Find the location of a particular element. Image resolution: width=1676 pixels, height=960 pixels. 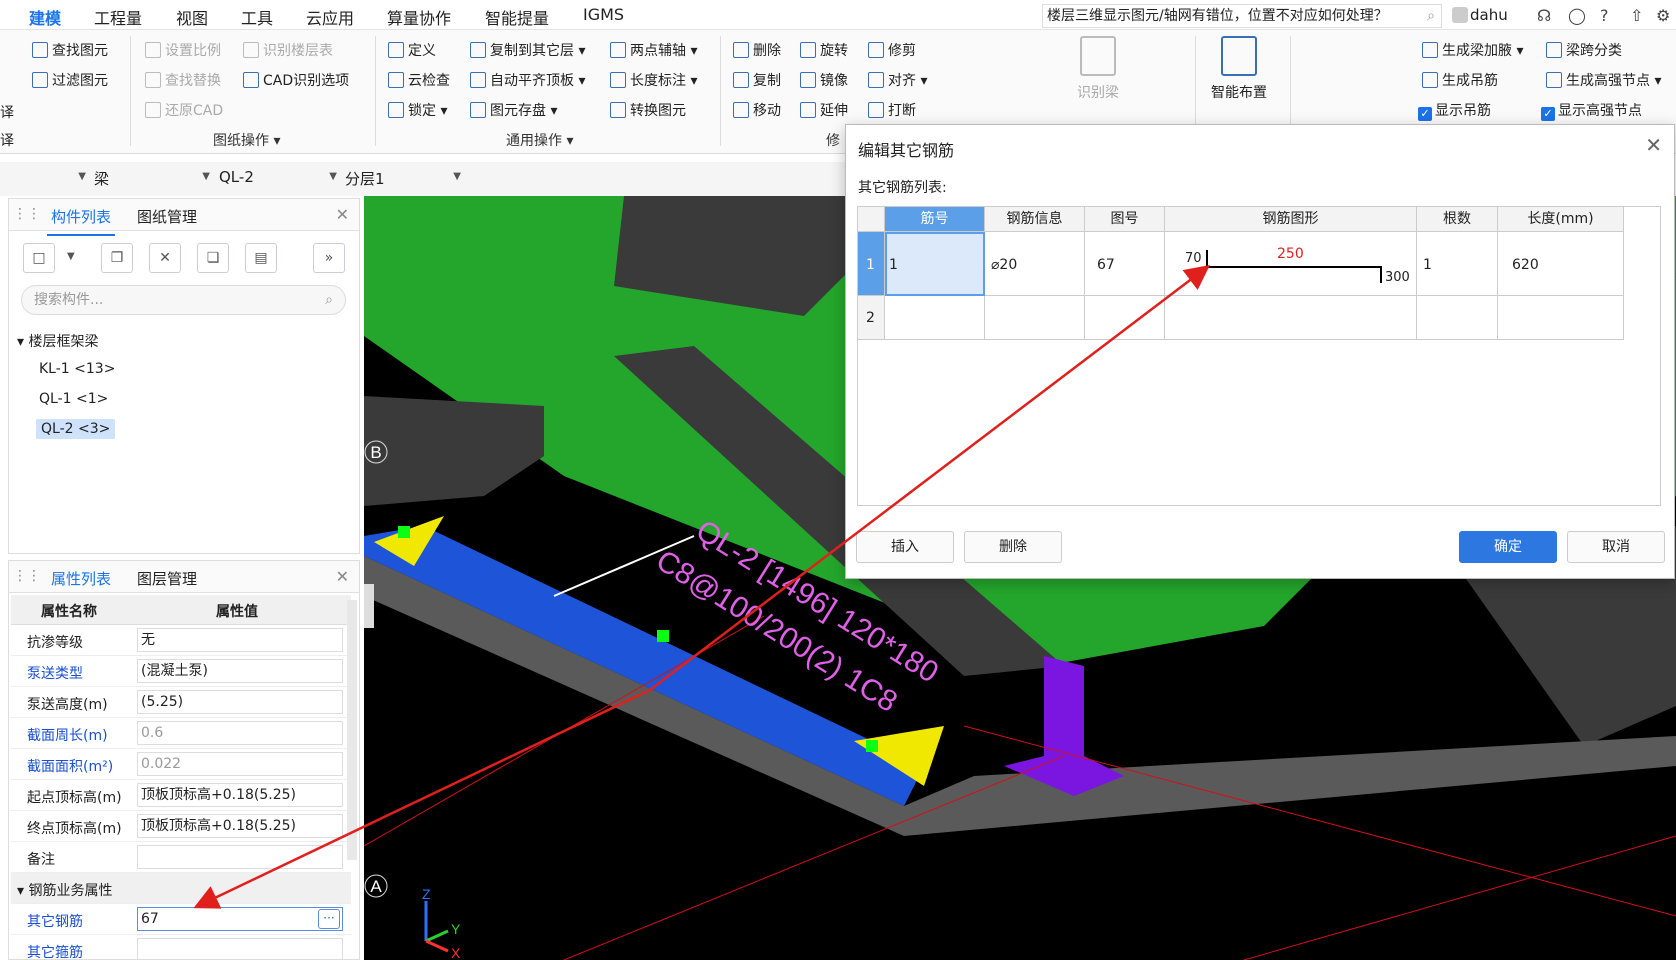

layer-copy-button: ❏ is located at coordinates (213, 258).